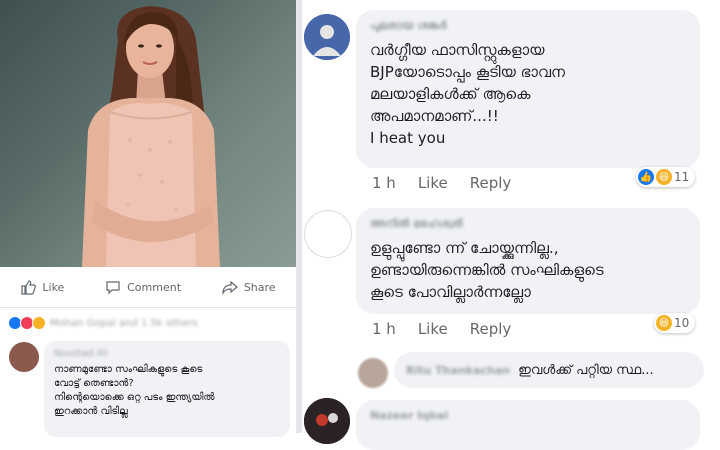 This screenshot has width=720, height=450. What do you see at coordinates (464, 248) in the screenshot?
I see `comment-line: ഉളുപ്പുണ്ടോ ന്ന് ചോയ്ക്കുന്നില്ല.,` at bounding box center [464, 248].